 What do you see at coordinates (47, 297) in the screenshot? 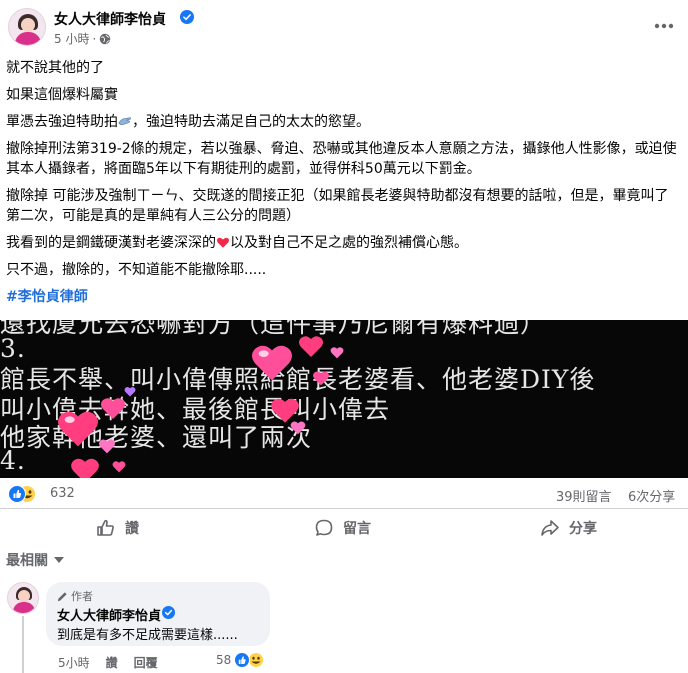
I see `hashtag-link: #李怡貞律師` at bounding box center [47, 297].